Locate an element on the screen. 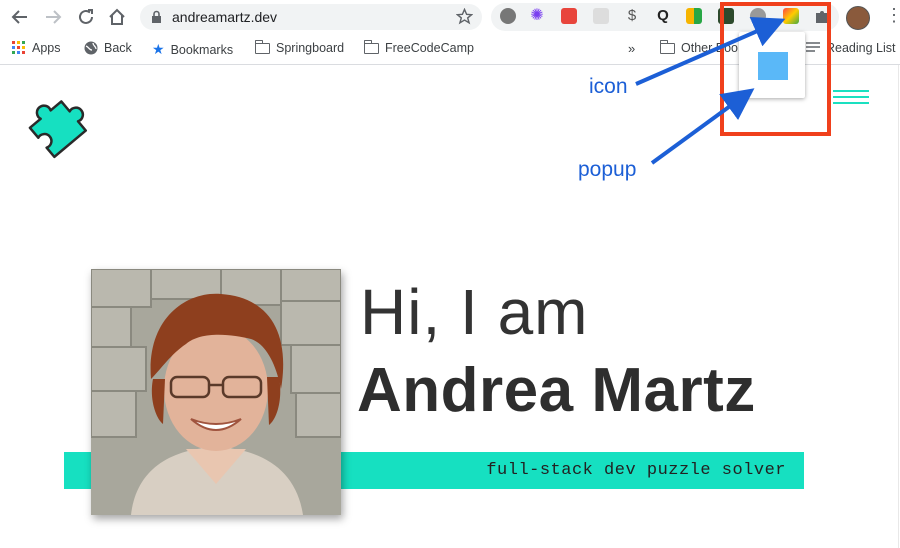 The height and width of the screenshot is (548, 900). menu-dots-icon: ⋮ is located at coordinates (892, 15).